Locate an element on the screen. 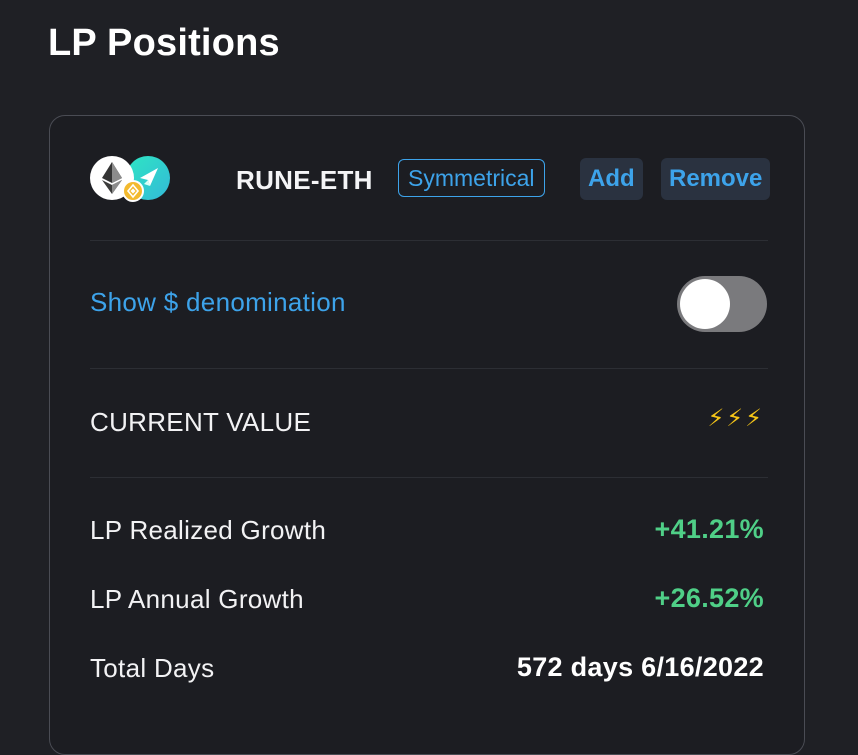  realized-growth-label: LP Realized Growth is located at coordinates (208, 530).